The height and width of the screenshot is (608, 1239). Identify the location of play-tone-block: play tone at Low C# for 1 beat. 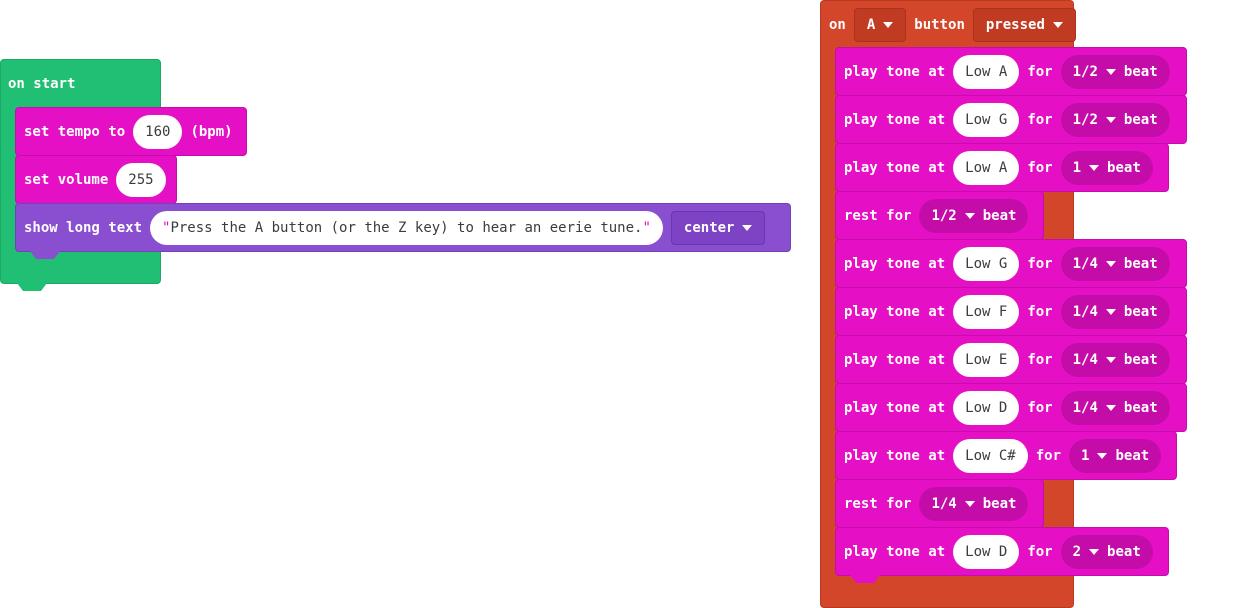
(1006, 459).